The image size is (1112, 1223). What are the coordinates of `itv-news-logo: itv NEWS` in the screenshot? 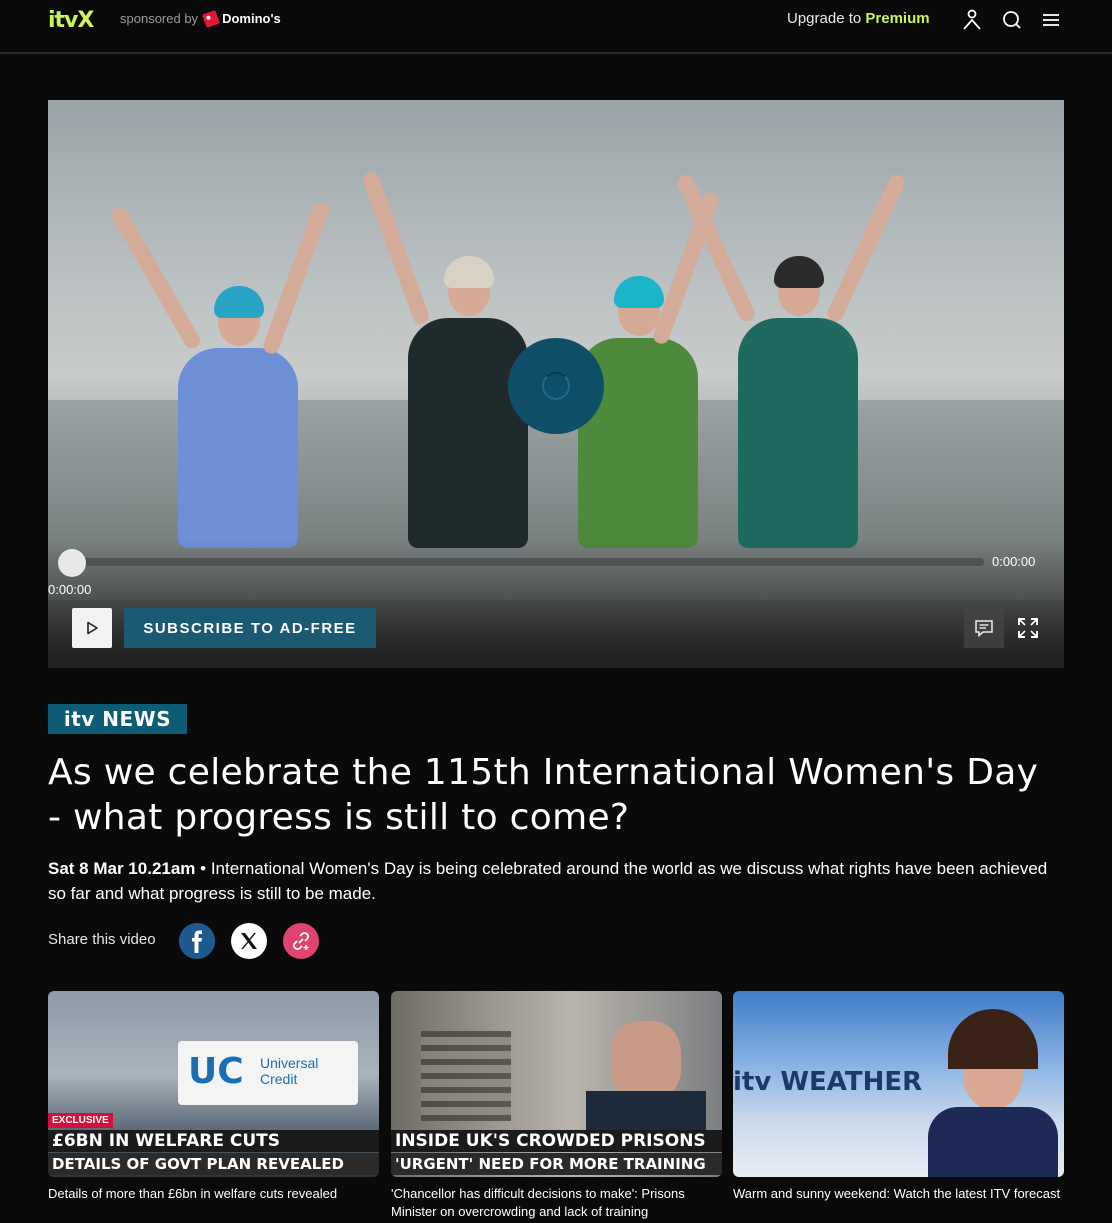 It's located at (117, 719).